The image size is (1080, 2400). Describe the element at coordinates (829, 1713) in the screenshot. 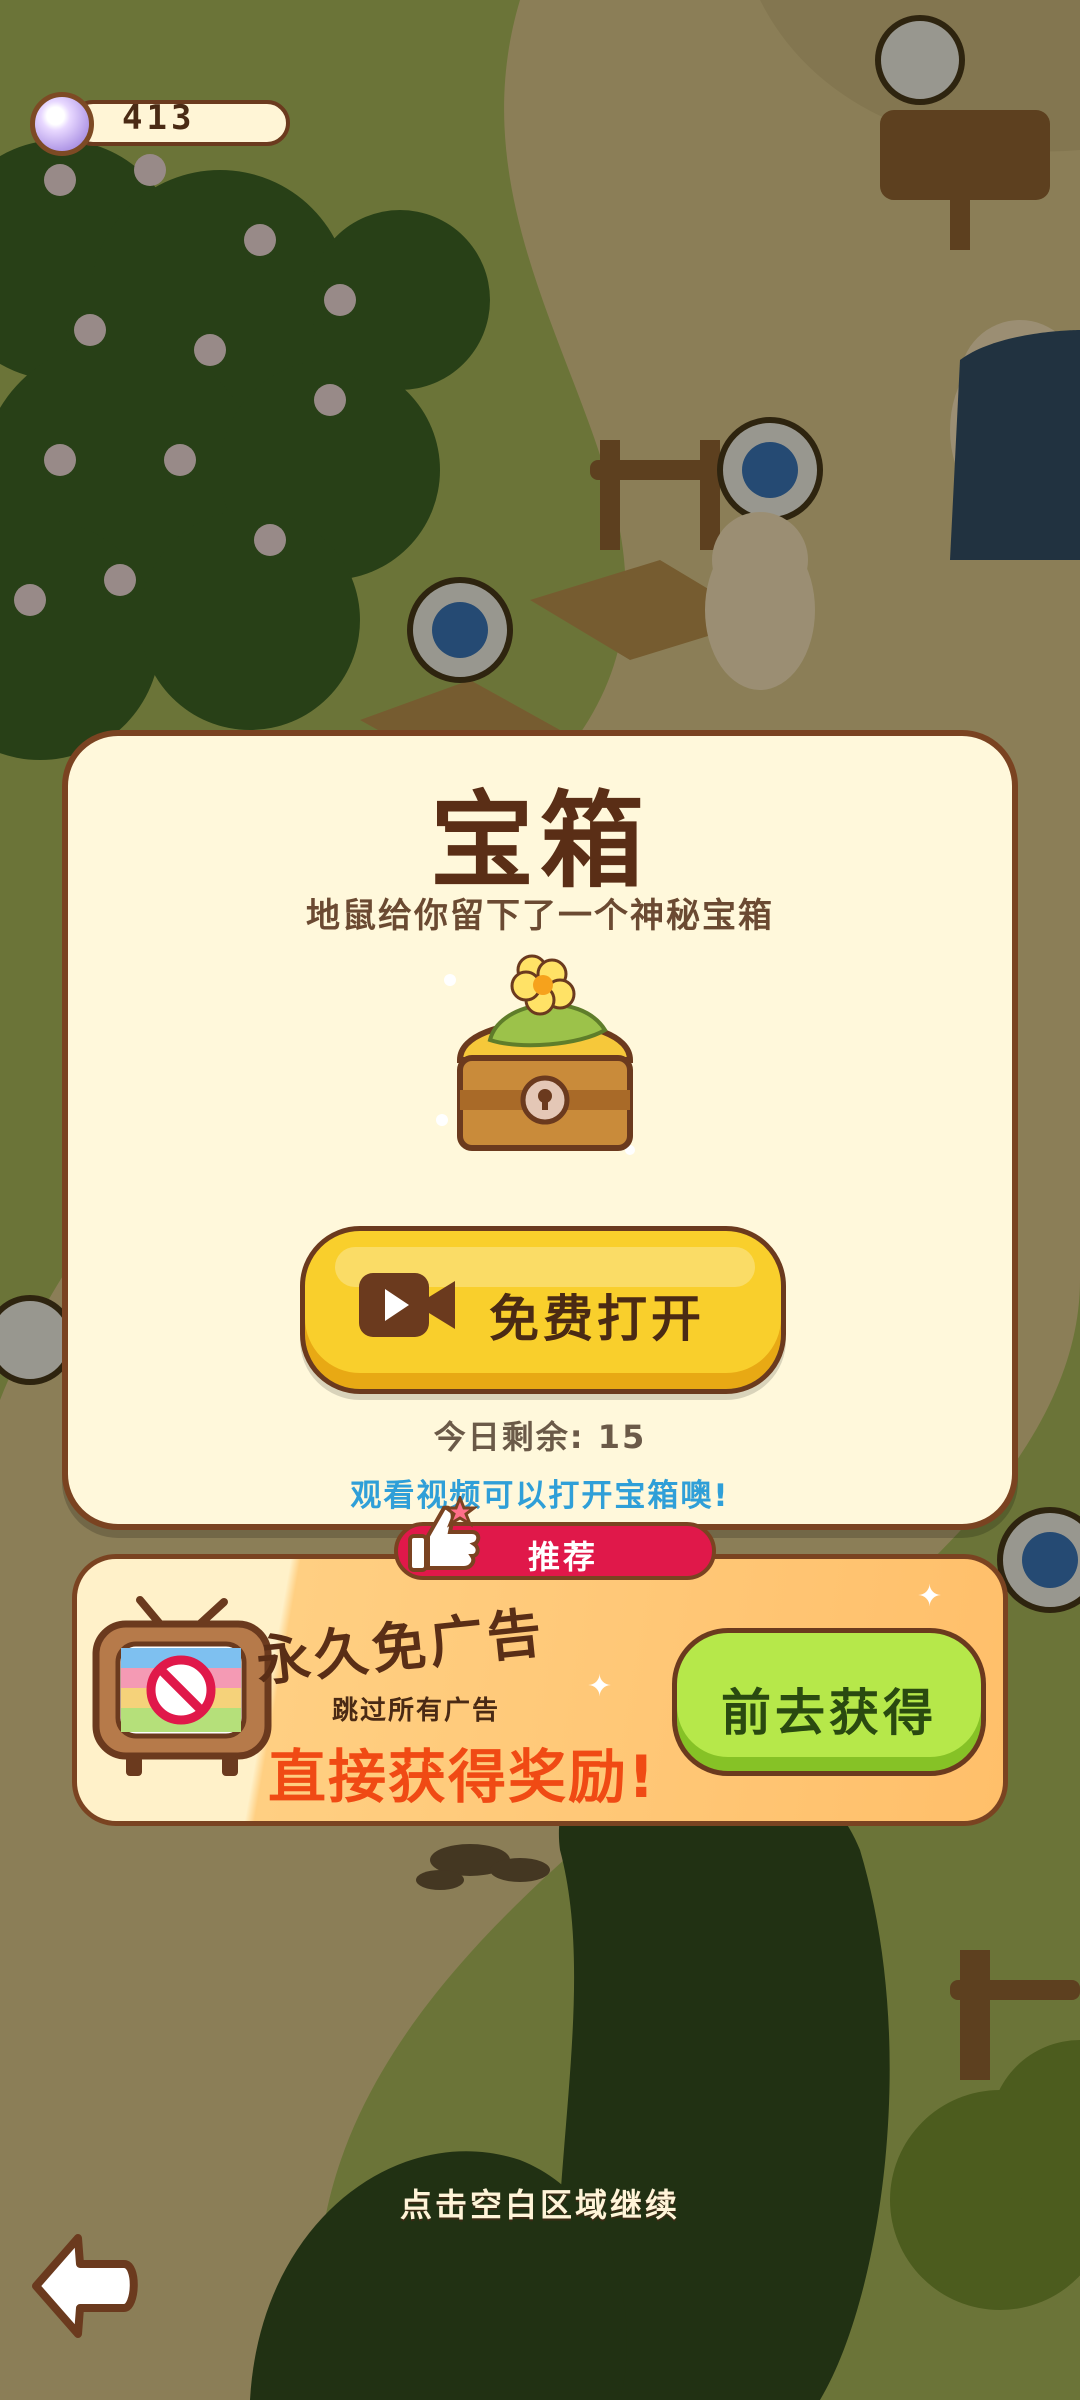

I see `go-get-label: 前去获得` at that location.